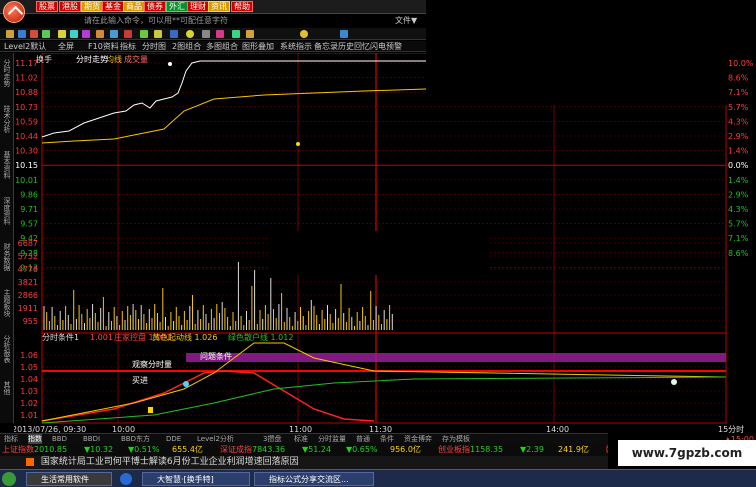 The width and height of the screenshot is (756, 487). What do you see at coordinates (86, 34) in the screenshot?
I see `bookmark-icon` at bounding box center [86, 34].